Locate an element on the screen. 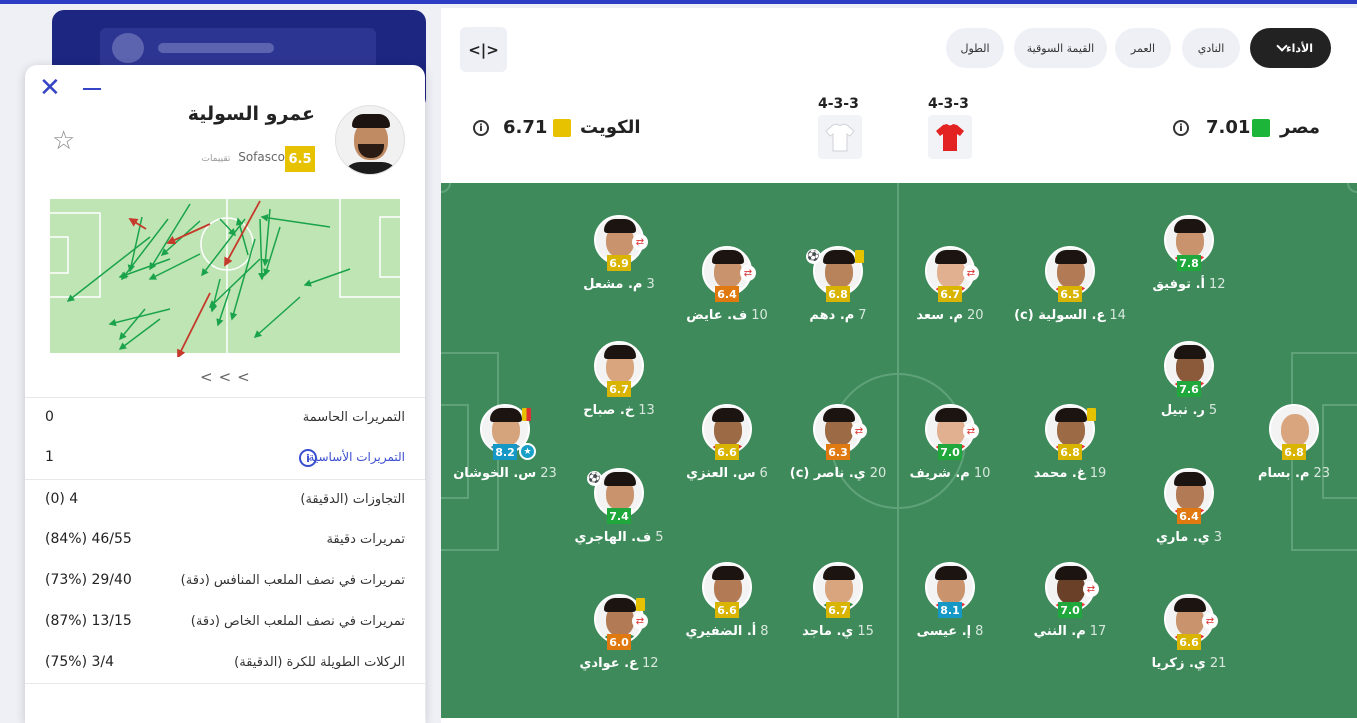 Image resolution: width=1357 pixels, height=723 pixels. player-marker: 7.4 5ف. الهاجري ⚽ is located at coordinates (619, 506).